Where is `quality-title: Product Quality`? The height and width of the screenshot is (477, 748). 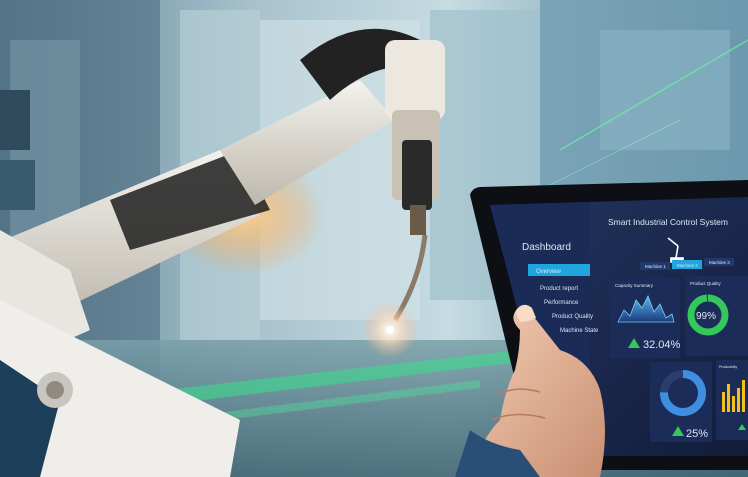 quality-title: Product Quality is located at coordinates (706, 283).